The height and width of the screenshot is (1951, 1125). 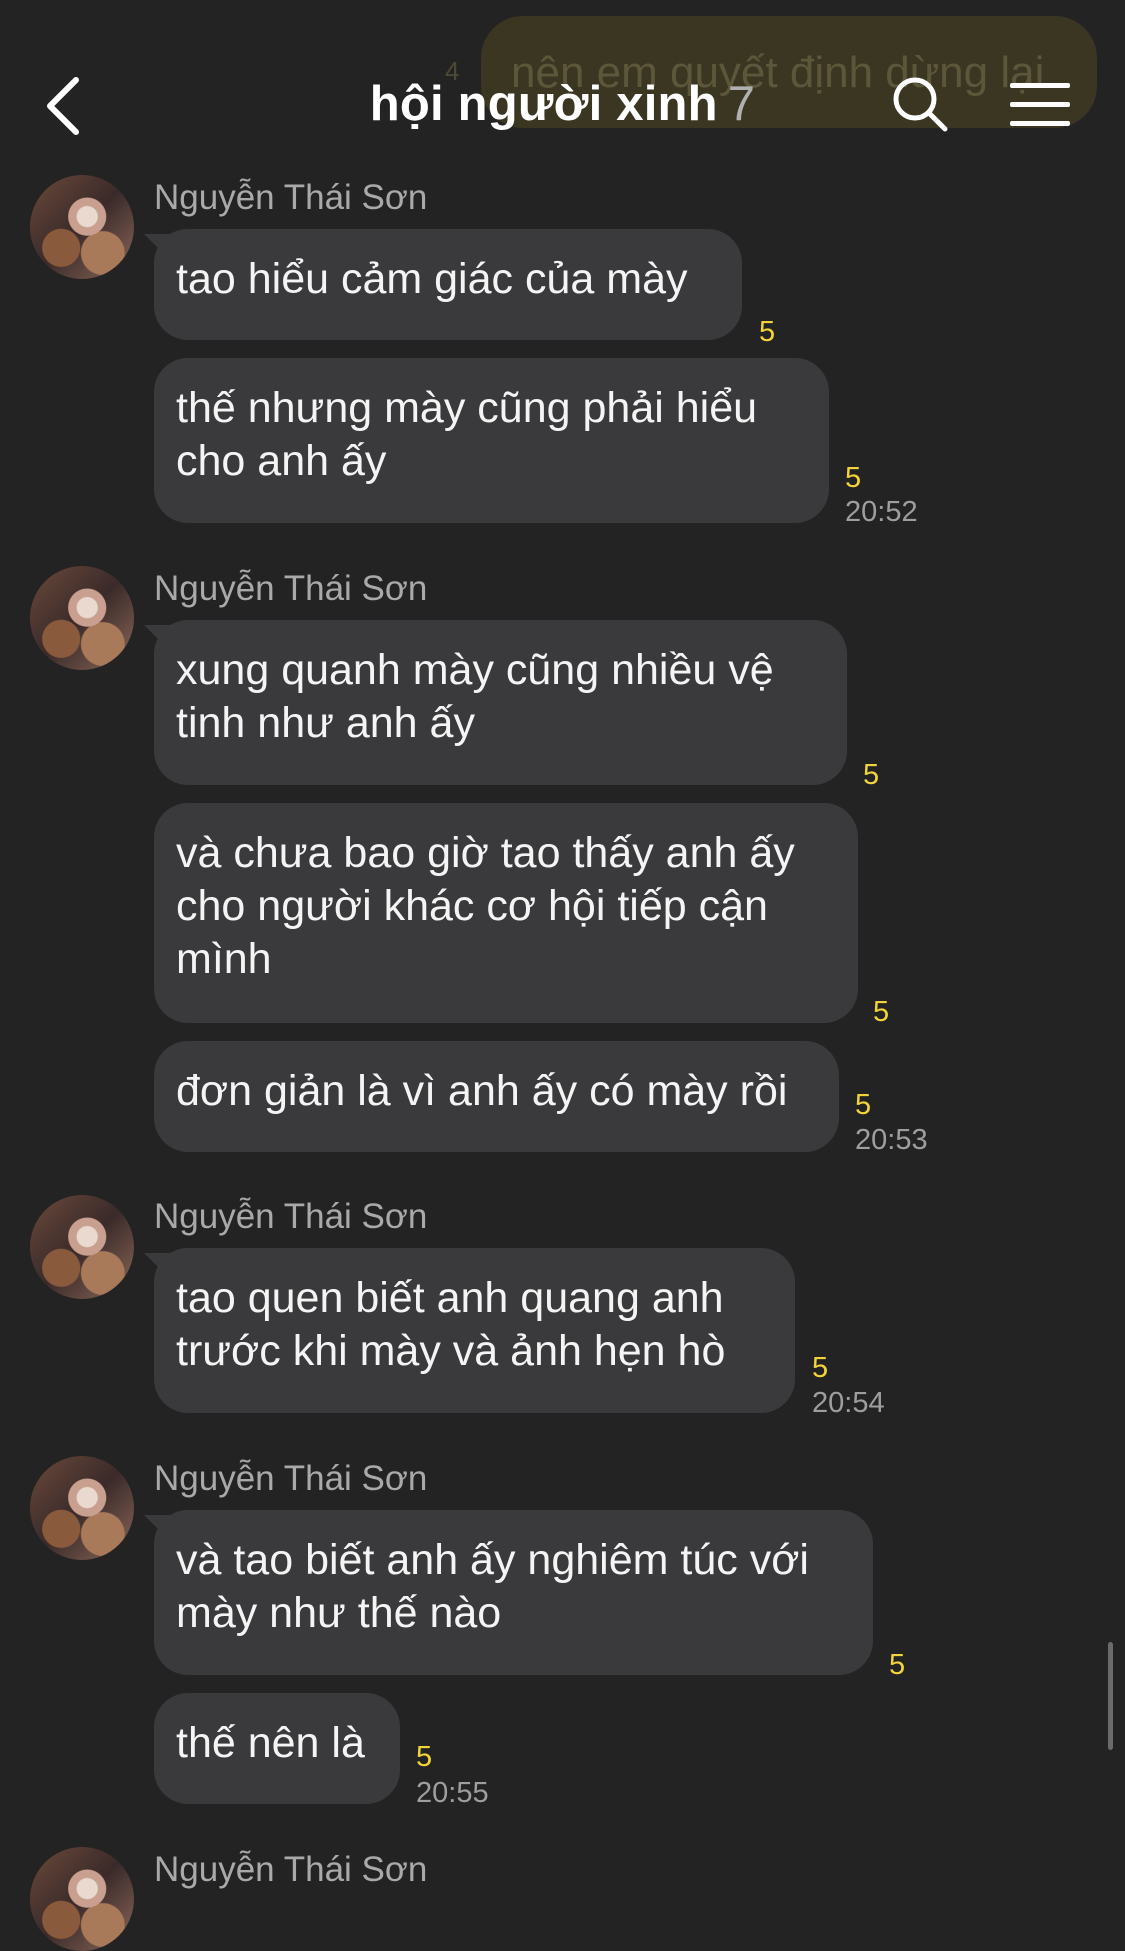 I want to click on search-icon, so click(x=920, y=104).